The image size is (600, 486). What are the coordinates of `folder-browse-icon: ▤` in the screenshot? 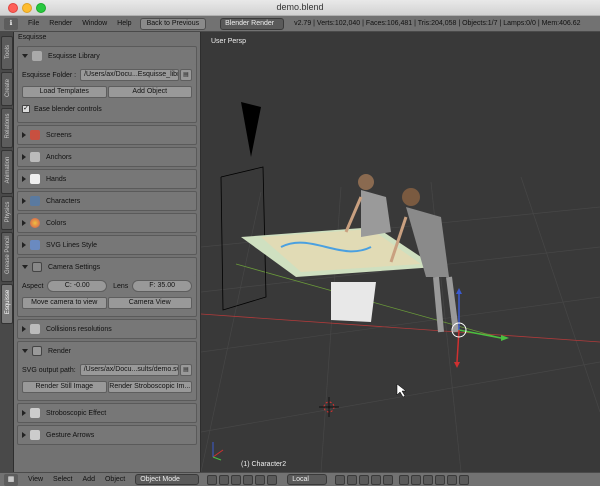 It's located at (186, 75).